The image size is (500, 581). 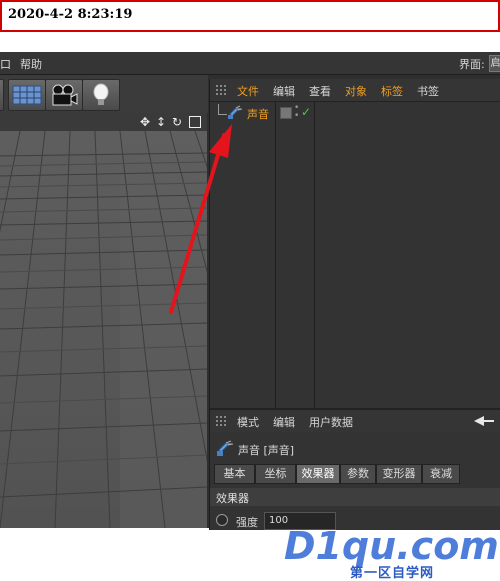 I want to click on annotation-arrow-shaft, so click(x=197, y=223).